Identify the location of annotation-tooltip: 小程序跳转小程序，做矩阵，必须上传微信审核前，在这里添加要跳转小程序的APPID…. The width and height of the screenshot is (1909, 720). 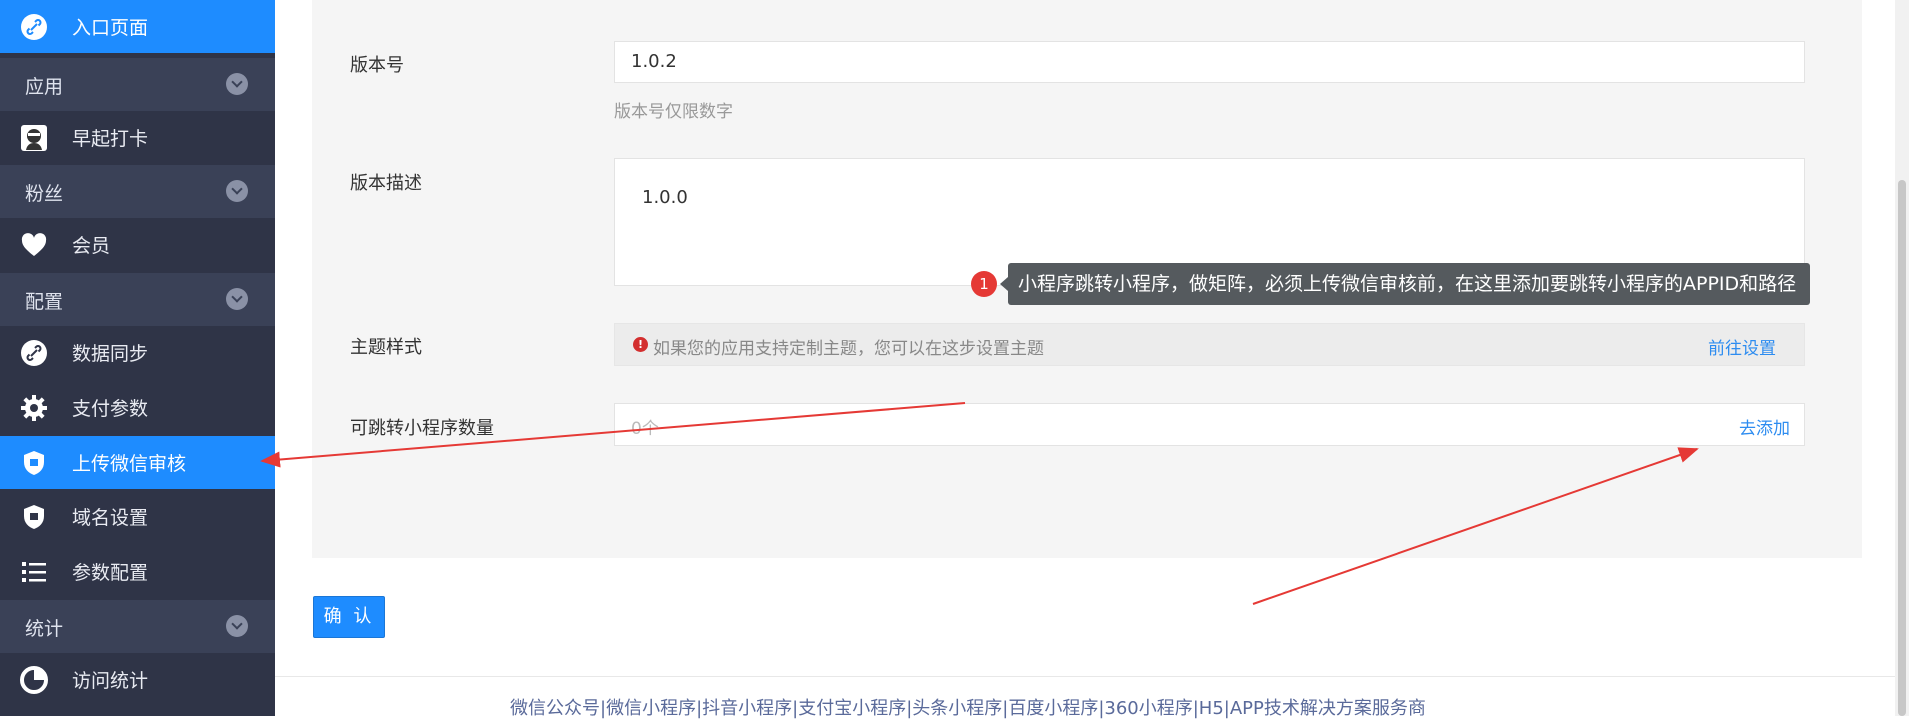
(1405, 284).